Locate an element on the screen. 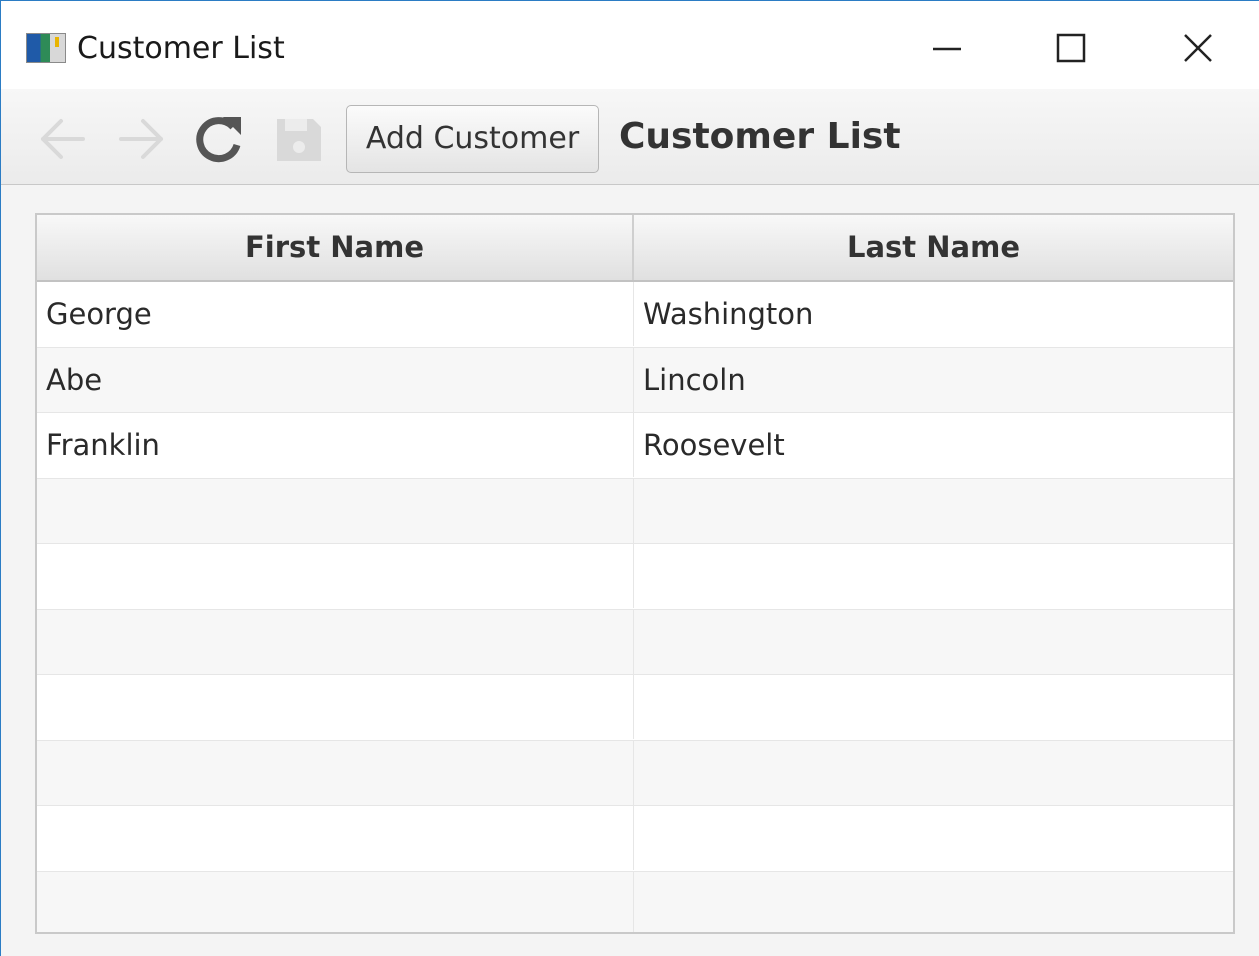 The height and width of the screenshot is (956, 1259). forward-button is located at coordinates (141, 139).